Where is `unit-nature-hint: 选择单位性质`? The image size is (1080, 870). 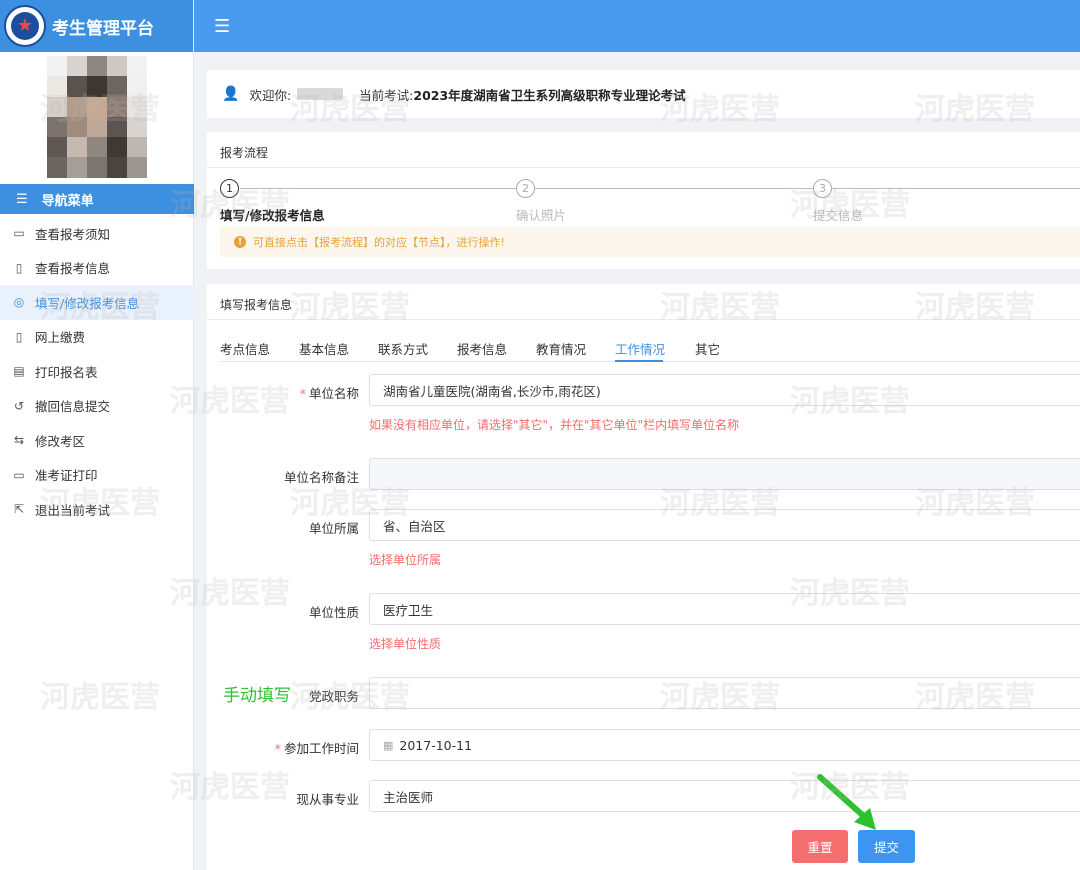 unit-nature-hint: 选择单位性质 is located at coordinates (405, 644).